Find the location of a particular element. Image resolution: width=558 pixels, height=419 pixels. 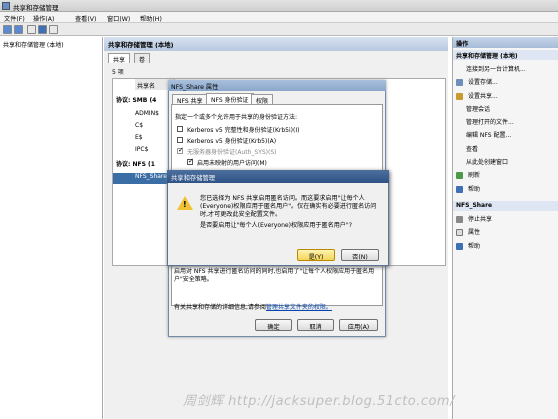

actions-section-local: 共享和存储管理 (本地) is located at coordinates (505, 55).